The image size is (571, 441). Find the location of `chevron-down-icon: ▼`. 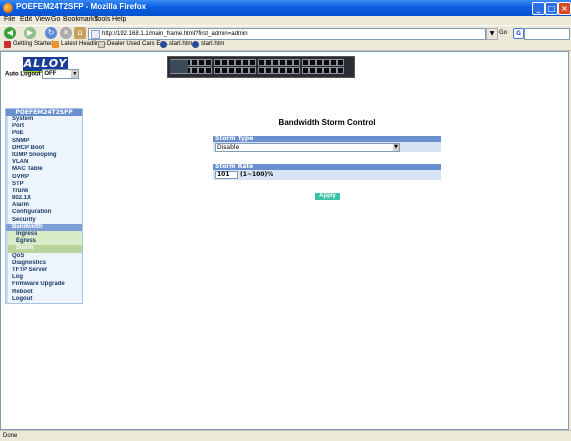

chevron-down-icon: ▼ is located at coordinates (396, 147).